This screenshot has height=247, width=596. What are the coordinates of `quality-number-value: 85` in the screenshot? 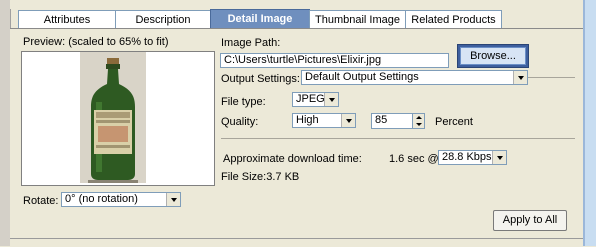 It's located at (381, 120).